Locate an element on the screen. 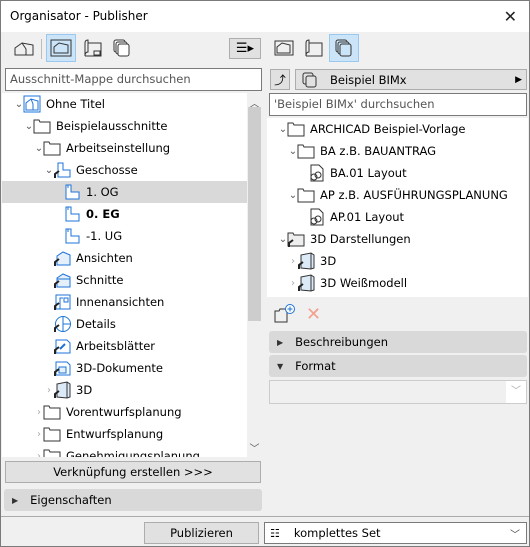 The width and height of the screenshot is (530, 547). chevron-down-icon: ﹀ is located at coordinates (516, 392).